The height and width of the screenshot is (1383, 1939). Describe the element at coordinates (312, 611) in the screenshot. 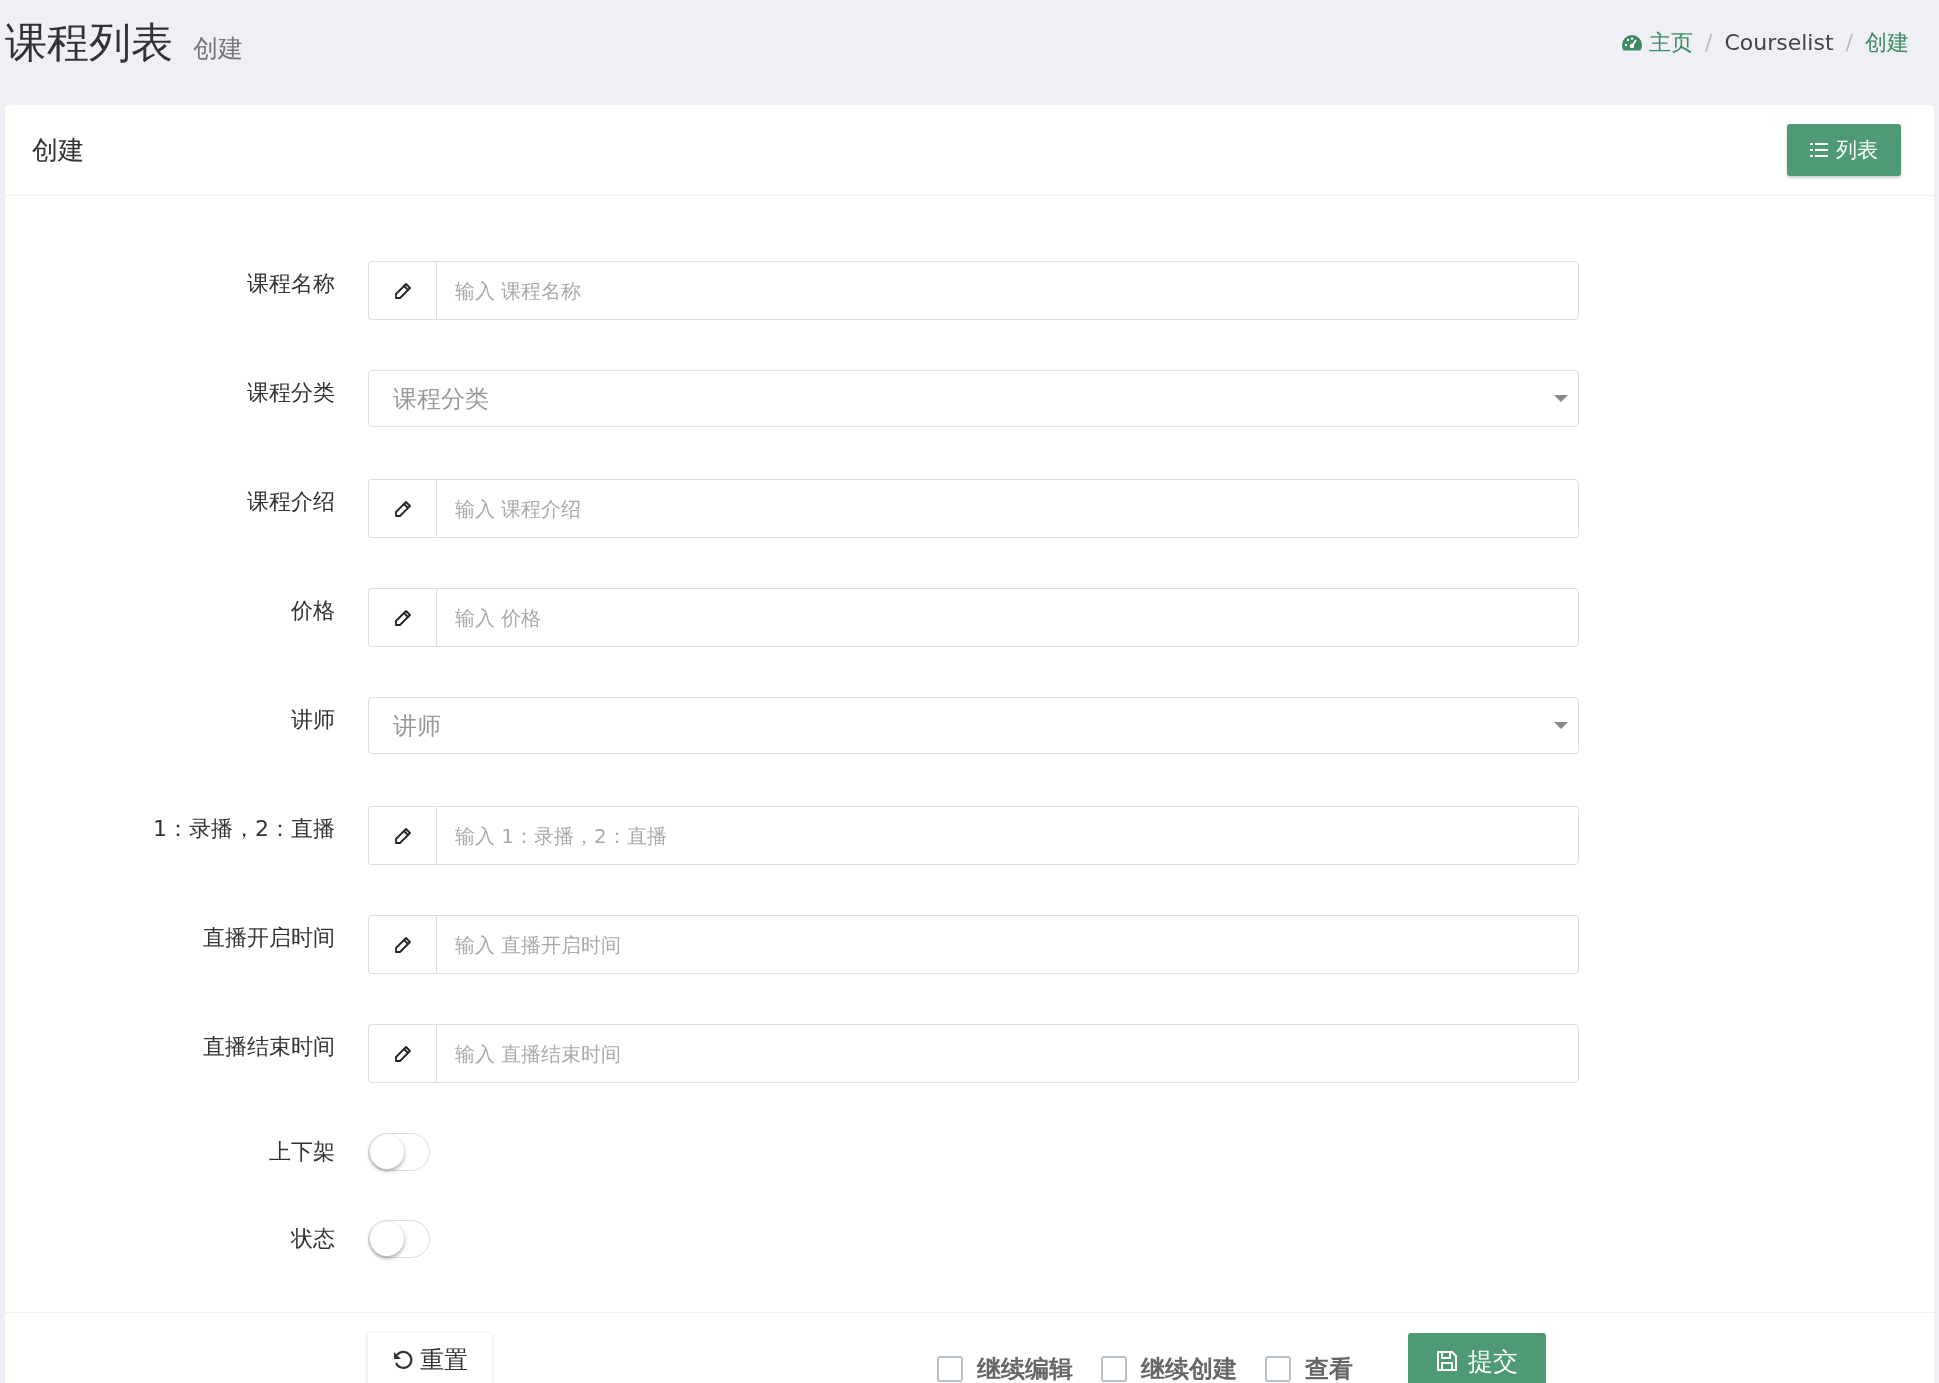

I see `field-label: 价格` at that location.